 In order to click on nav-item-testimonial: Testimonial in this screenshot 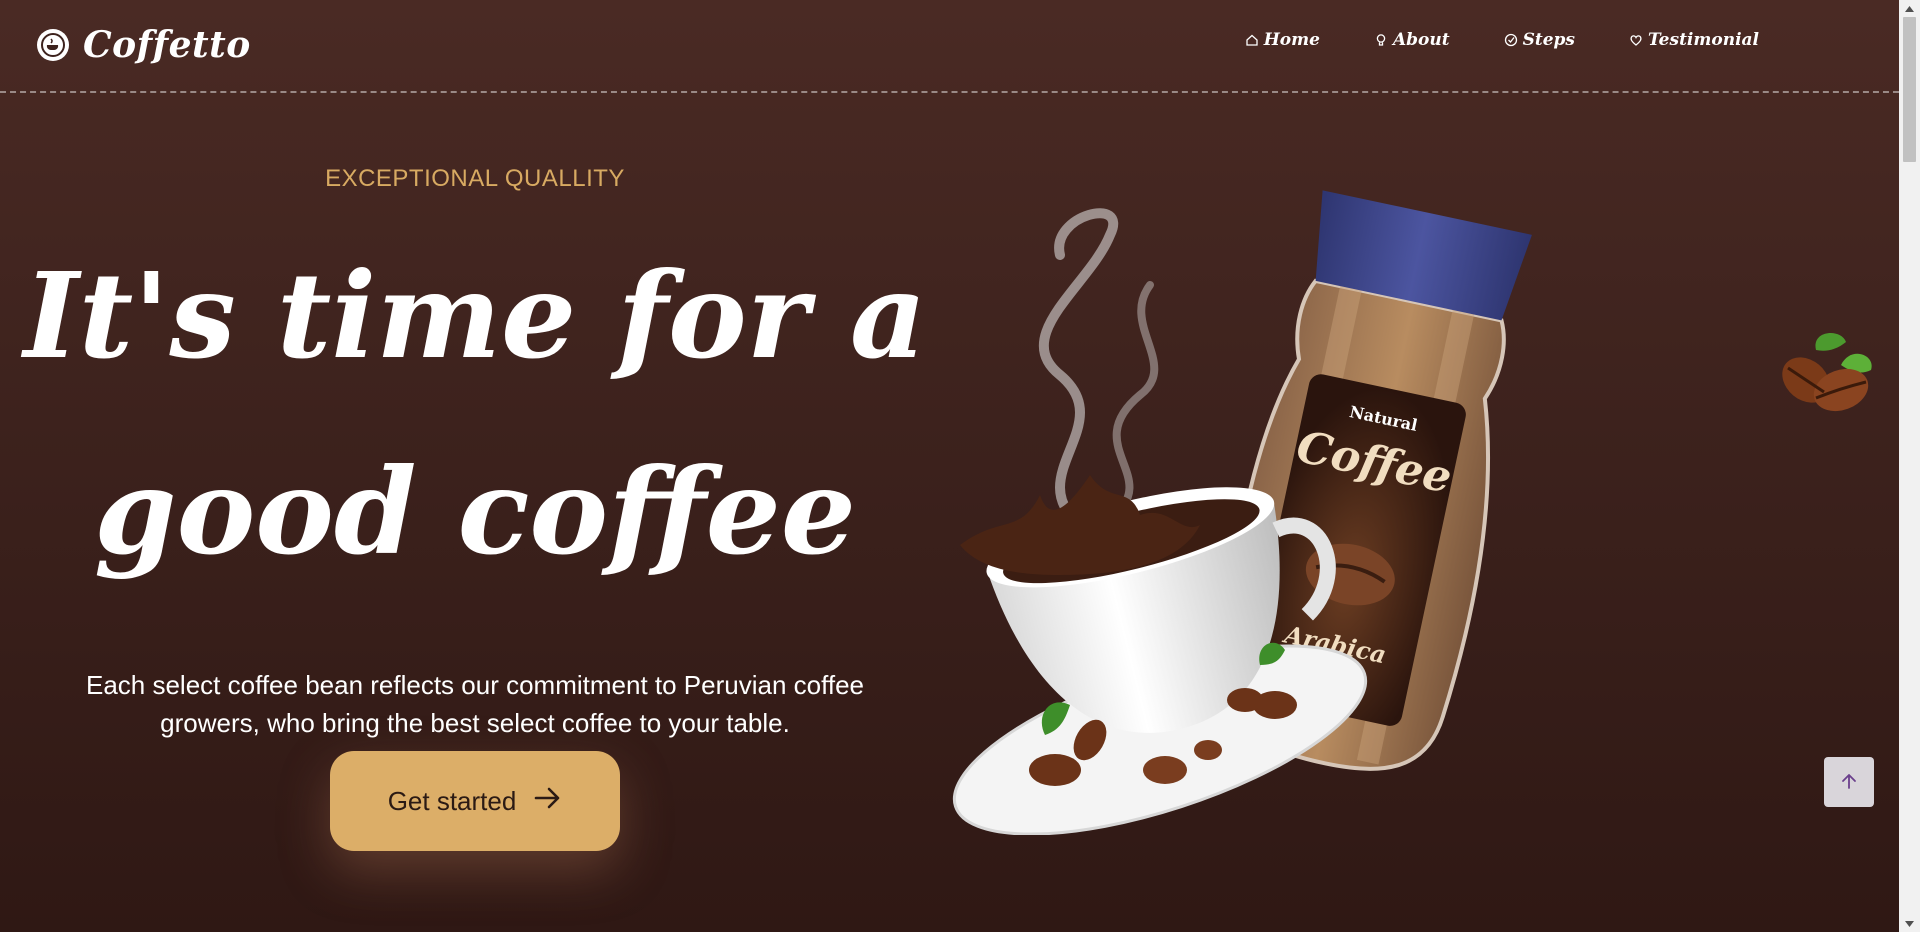, I will do `click(1694, 40)`.